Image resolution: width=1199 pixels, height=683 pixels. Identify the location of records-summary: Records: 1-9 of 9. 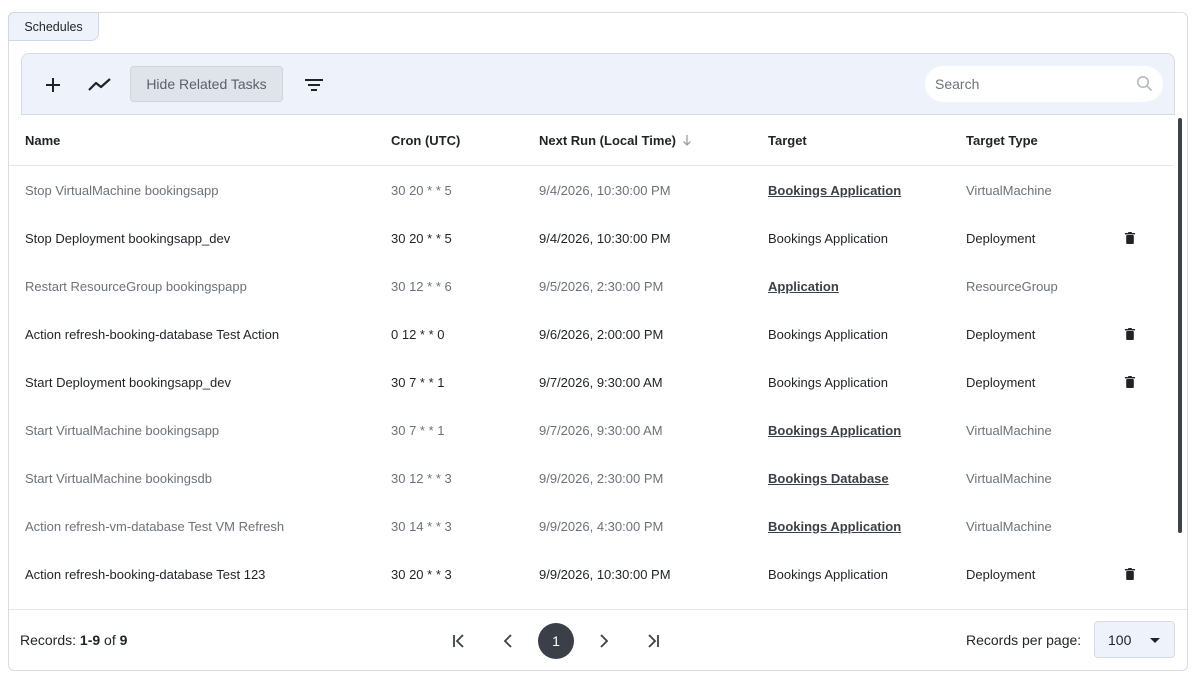
(73, 640).